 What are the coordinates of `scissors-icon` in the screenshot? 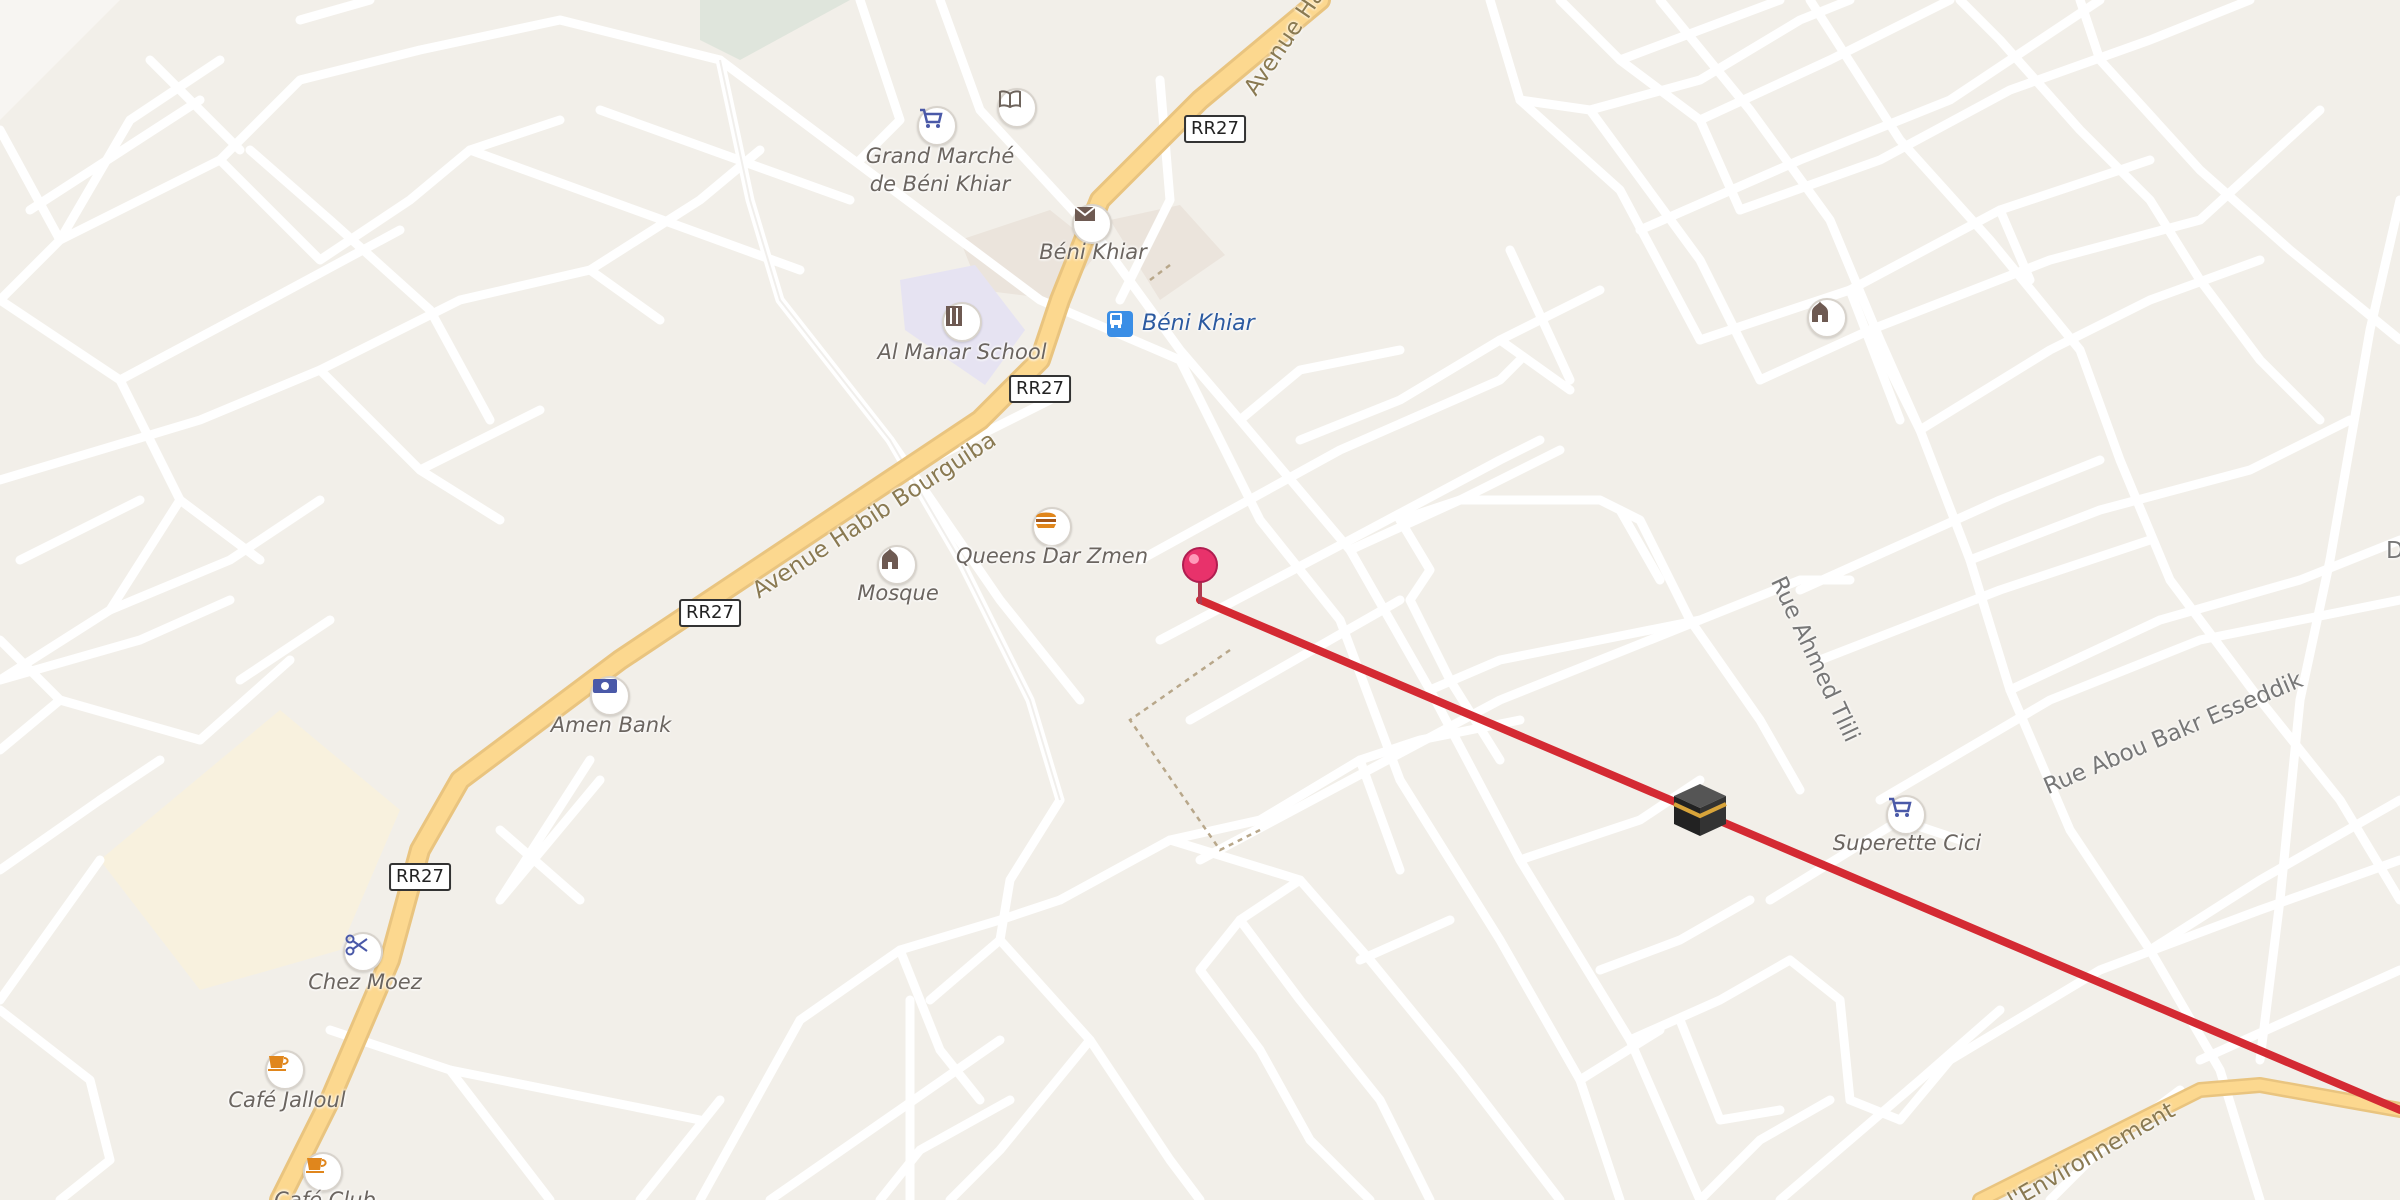 It's located at (363, 952).